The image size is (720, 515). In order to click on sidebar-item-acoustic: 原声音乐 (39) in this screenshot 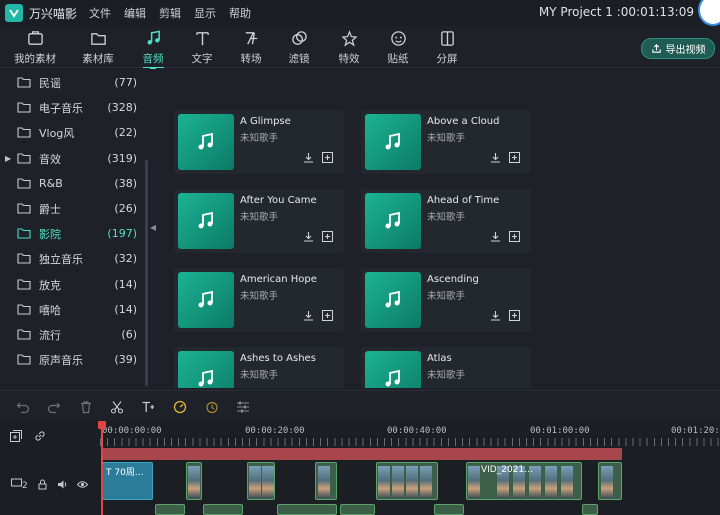, I will do `click(73, 359)`.